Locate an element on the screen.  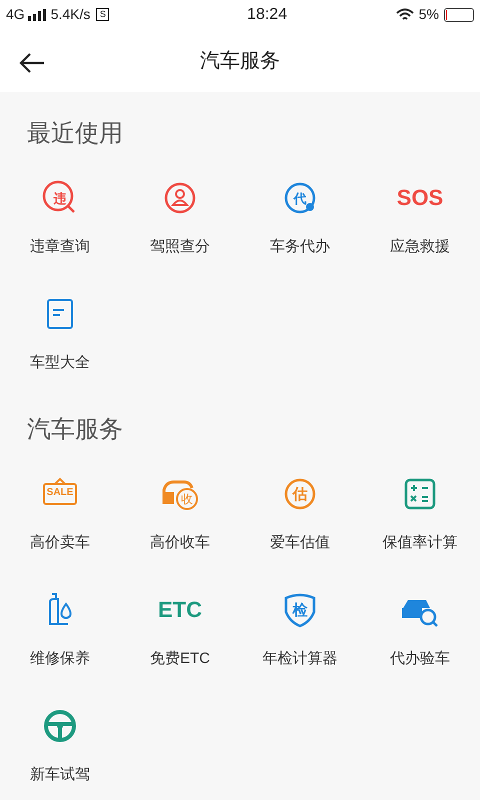
service-tile: 检 年检计算器 is located at coordinates (300, 626).